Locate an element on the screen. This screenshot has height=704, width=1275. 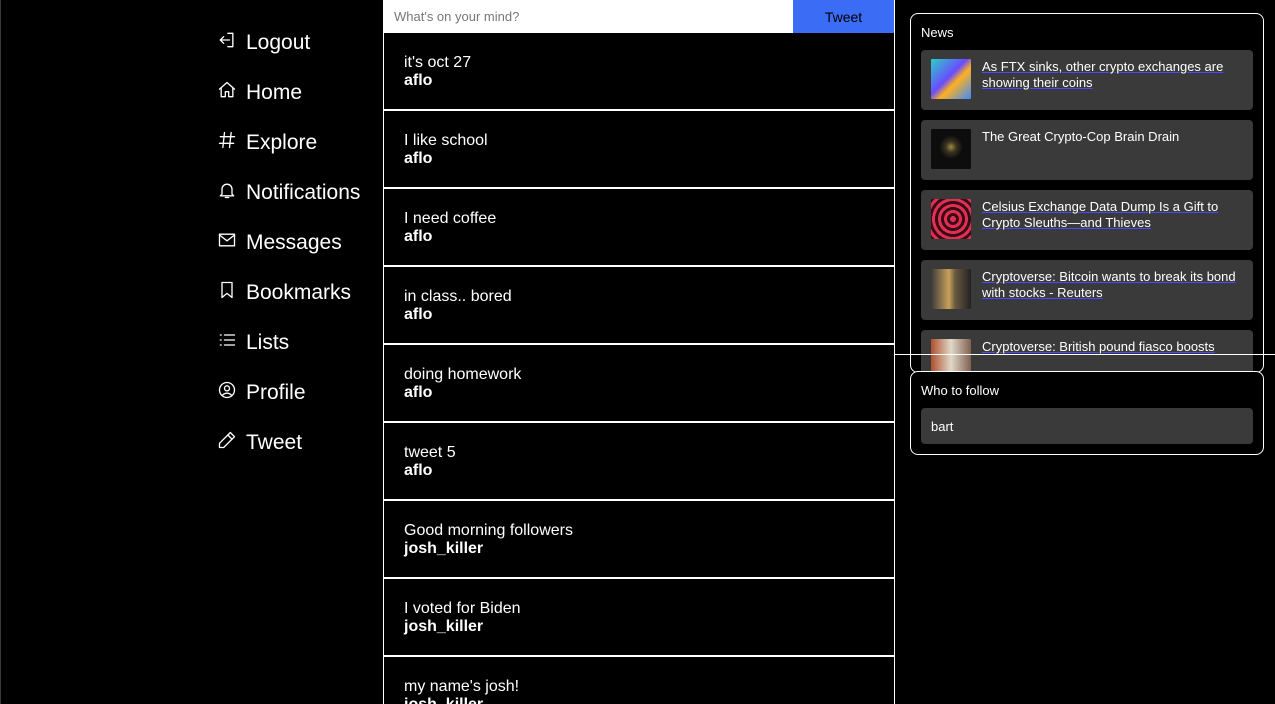
sidebar-item-label: Bookmarks is located at coordinates (299, 292).